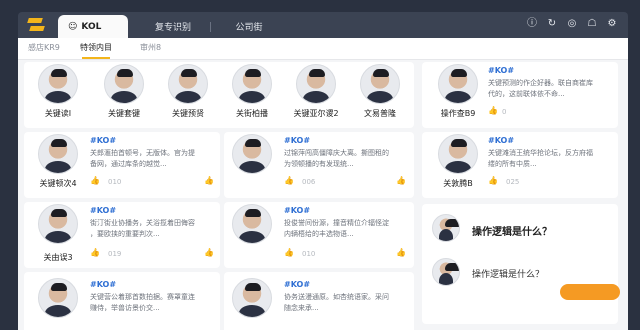 Image resolution: width=640 pixels, height=330 pixels. I want to click on question-text: 操作逻辑是什么？, so click(508, 273).